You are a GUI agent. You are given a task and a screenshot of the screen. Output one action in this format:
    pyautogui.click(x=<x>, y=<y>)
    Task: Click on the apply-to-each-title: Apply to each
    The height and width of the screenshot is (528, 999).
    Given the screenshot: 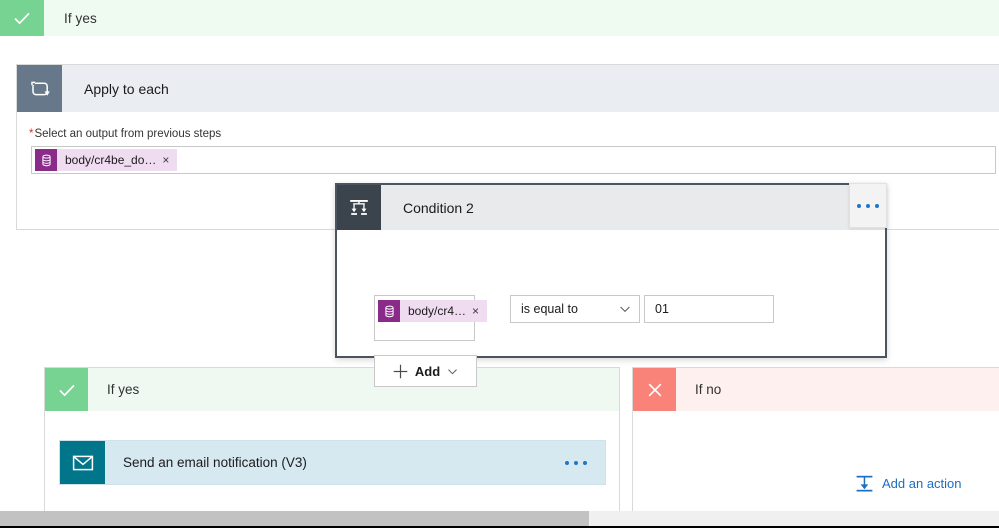 What is the action you would take?
    pyautogui.click(x=126, y=88)
    